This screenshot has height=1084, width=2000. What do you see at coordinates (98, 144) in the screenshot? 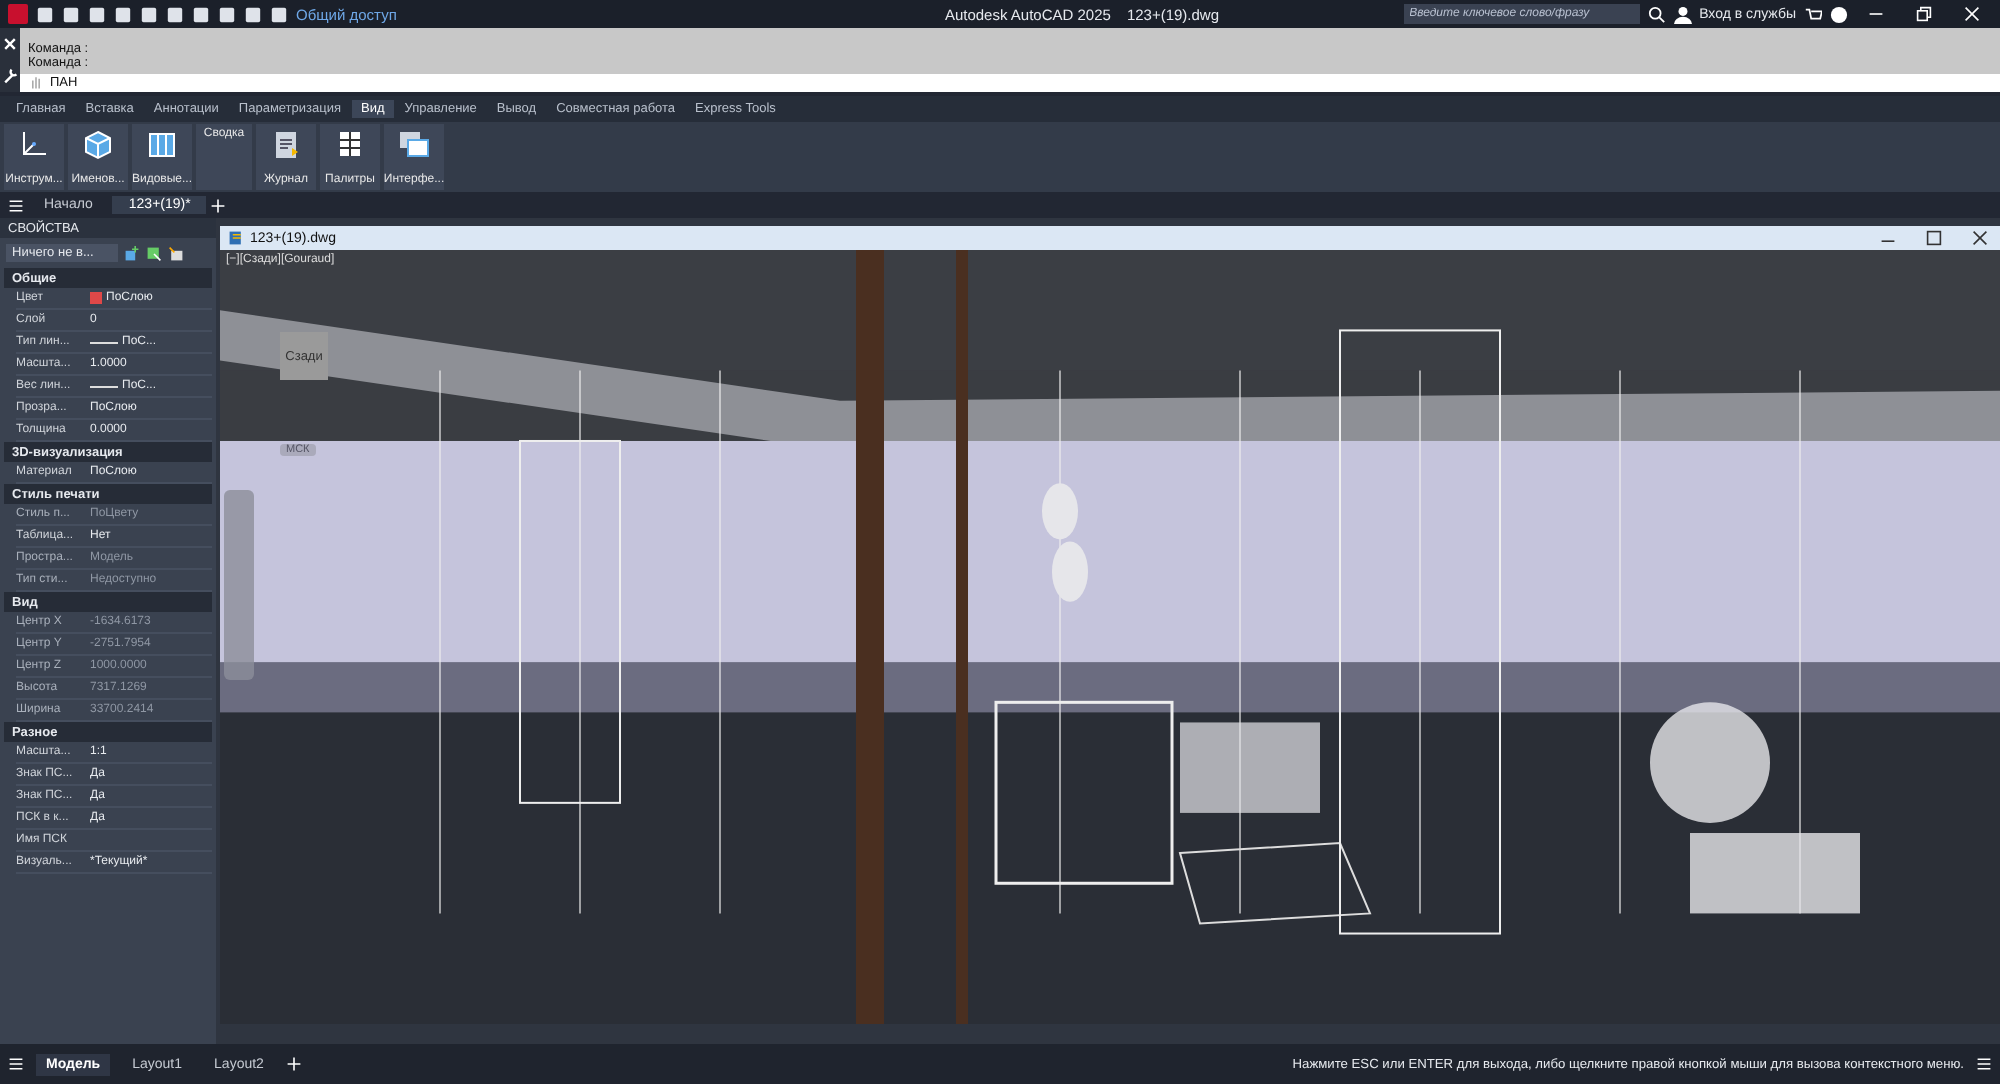
I see `cube-icon` at bounding box center [98, 144].